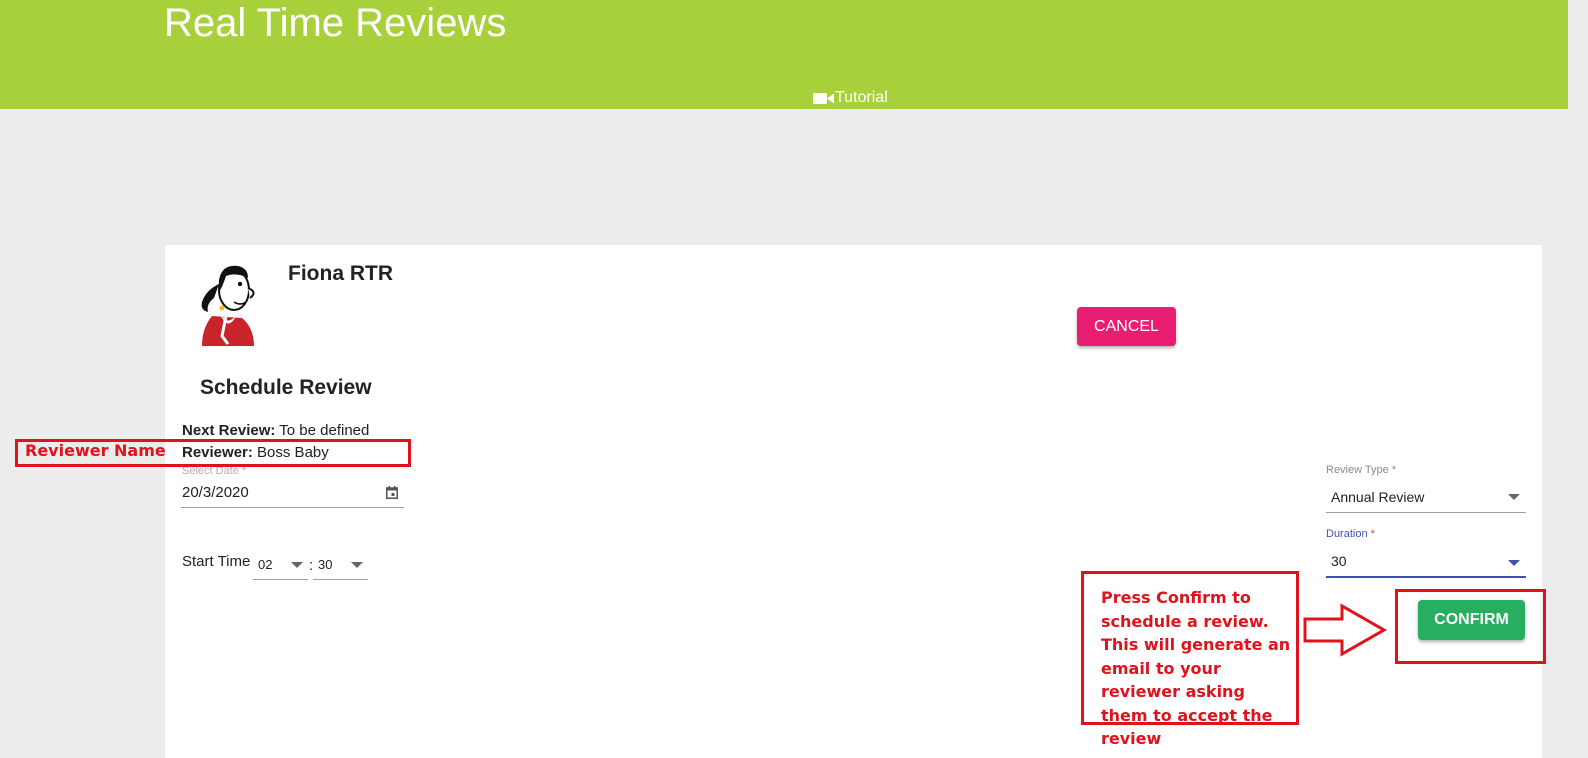 Image resolution: width=1588 pixels, height=758 pixels. What do you see at coordinates (1345, 630) in the screenshot?
I see `arrow-icon` at bounding box center [1345, 630].